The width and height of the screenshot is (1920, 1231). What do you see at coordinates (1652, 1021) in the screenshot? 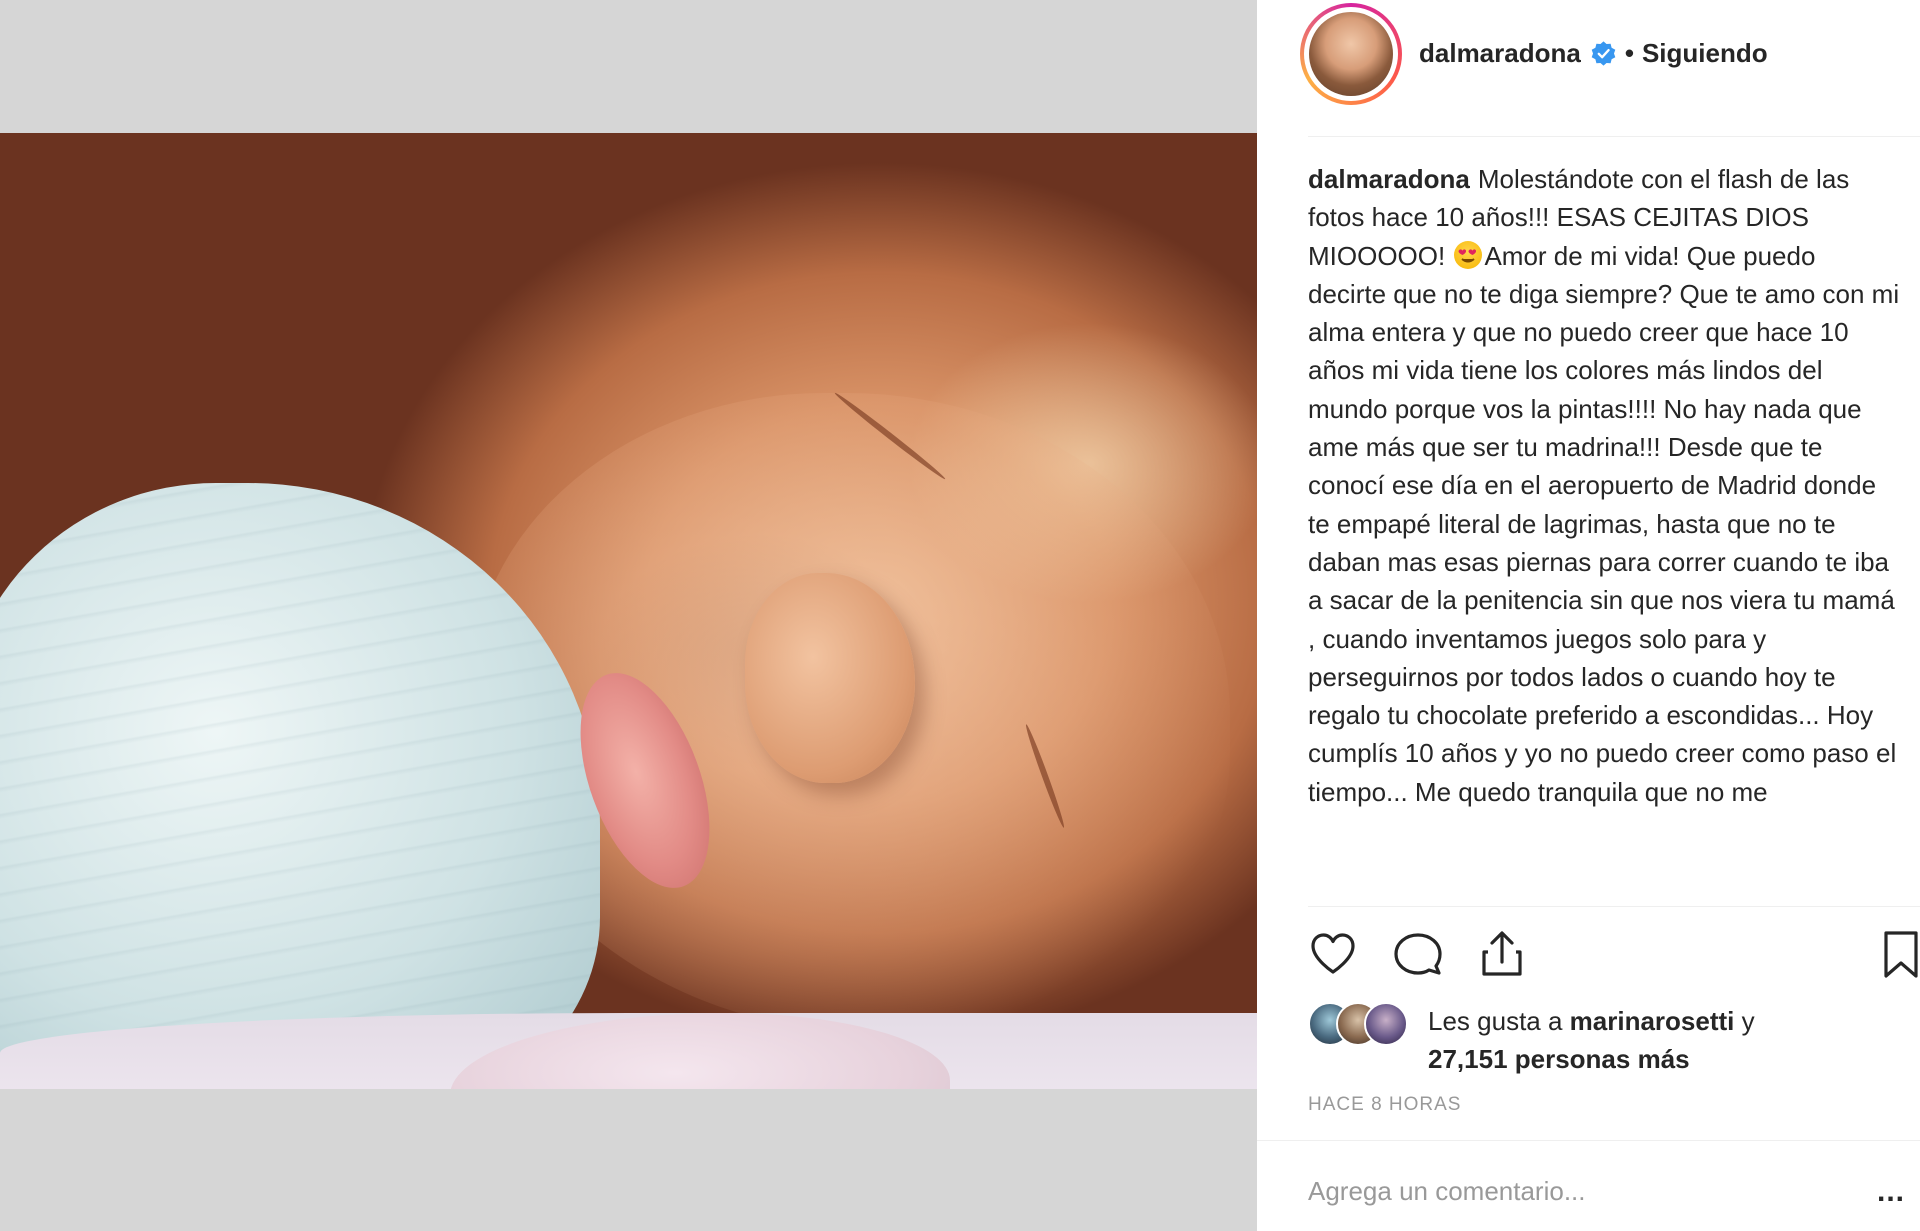
I see `likes-user-link: marinarosetti` at bounding box center [1652, 1021].